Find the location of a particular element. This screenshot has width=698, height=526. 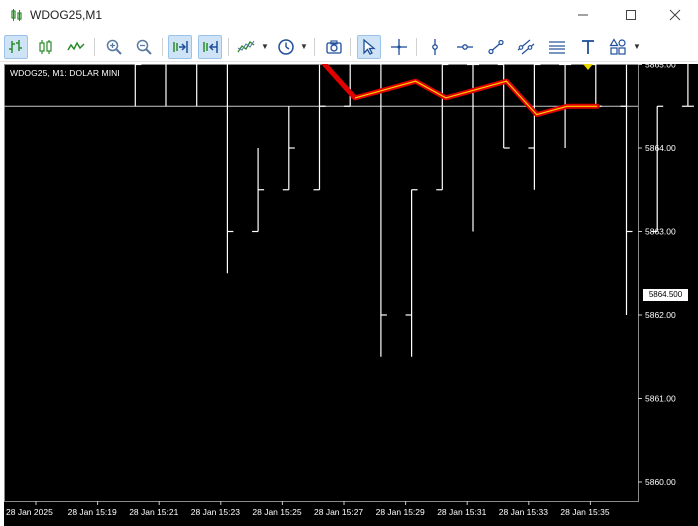

close-button is located at coordinates (675, 15).